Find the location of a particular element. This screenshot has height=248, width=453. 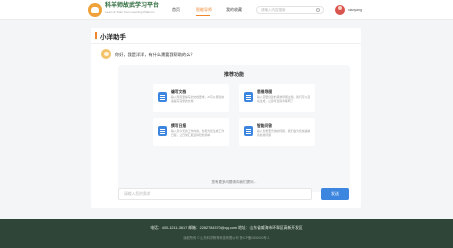

feature-card-write-doc: 编写文档 输入所需要编写的文档要求，AI可以帮您快速编写完整的文档 is located at coordinates (191, 98).